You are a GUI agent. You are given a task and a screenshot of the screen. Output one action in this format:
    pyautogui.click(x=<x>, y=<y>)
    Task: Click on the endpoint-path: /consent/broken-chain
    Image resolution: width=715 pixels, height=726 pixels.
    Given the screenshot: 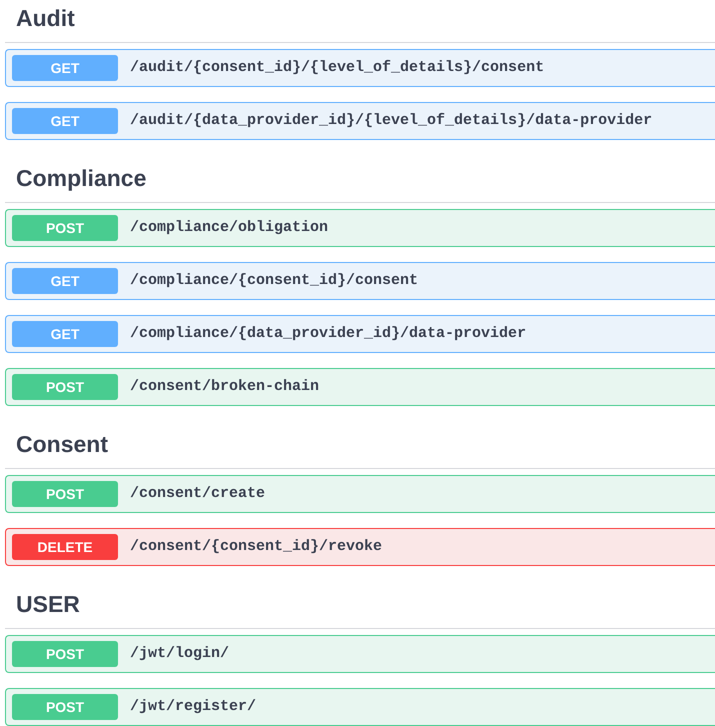 What is the action you would take?
    pyautogui.click(x=225, y=386)
    